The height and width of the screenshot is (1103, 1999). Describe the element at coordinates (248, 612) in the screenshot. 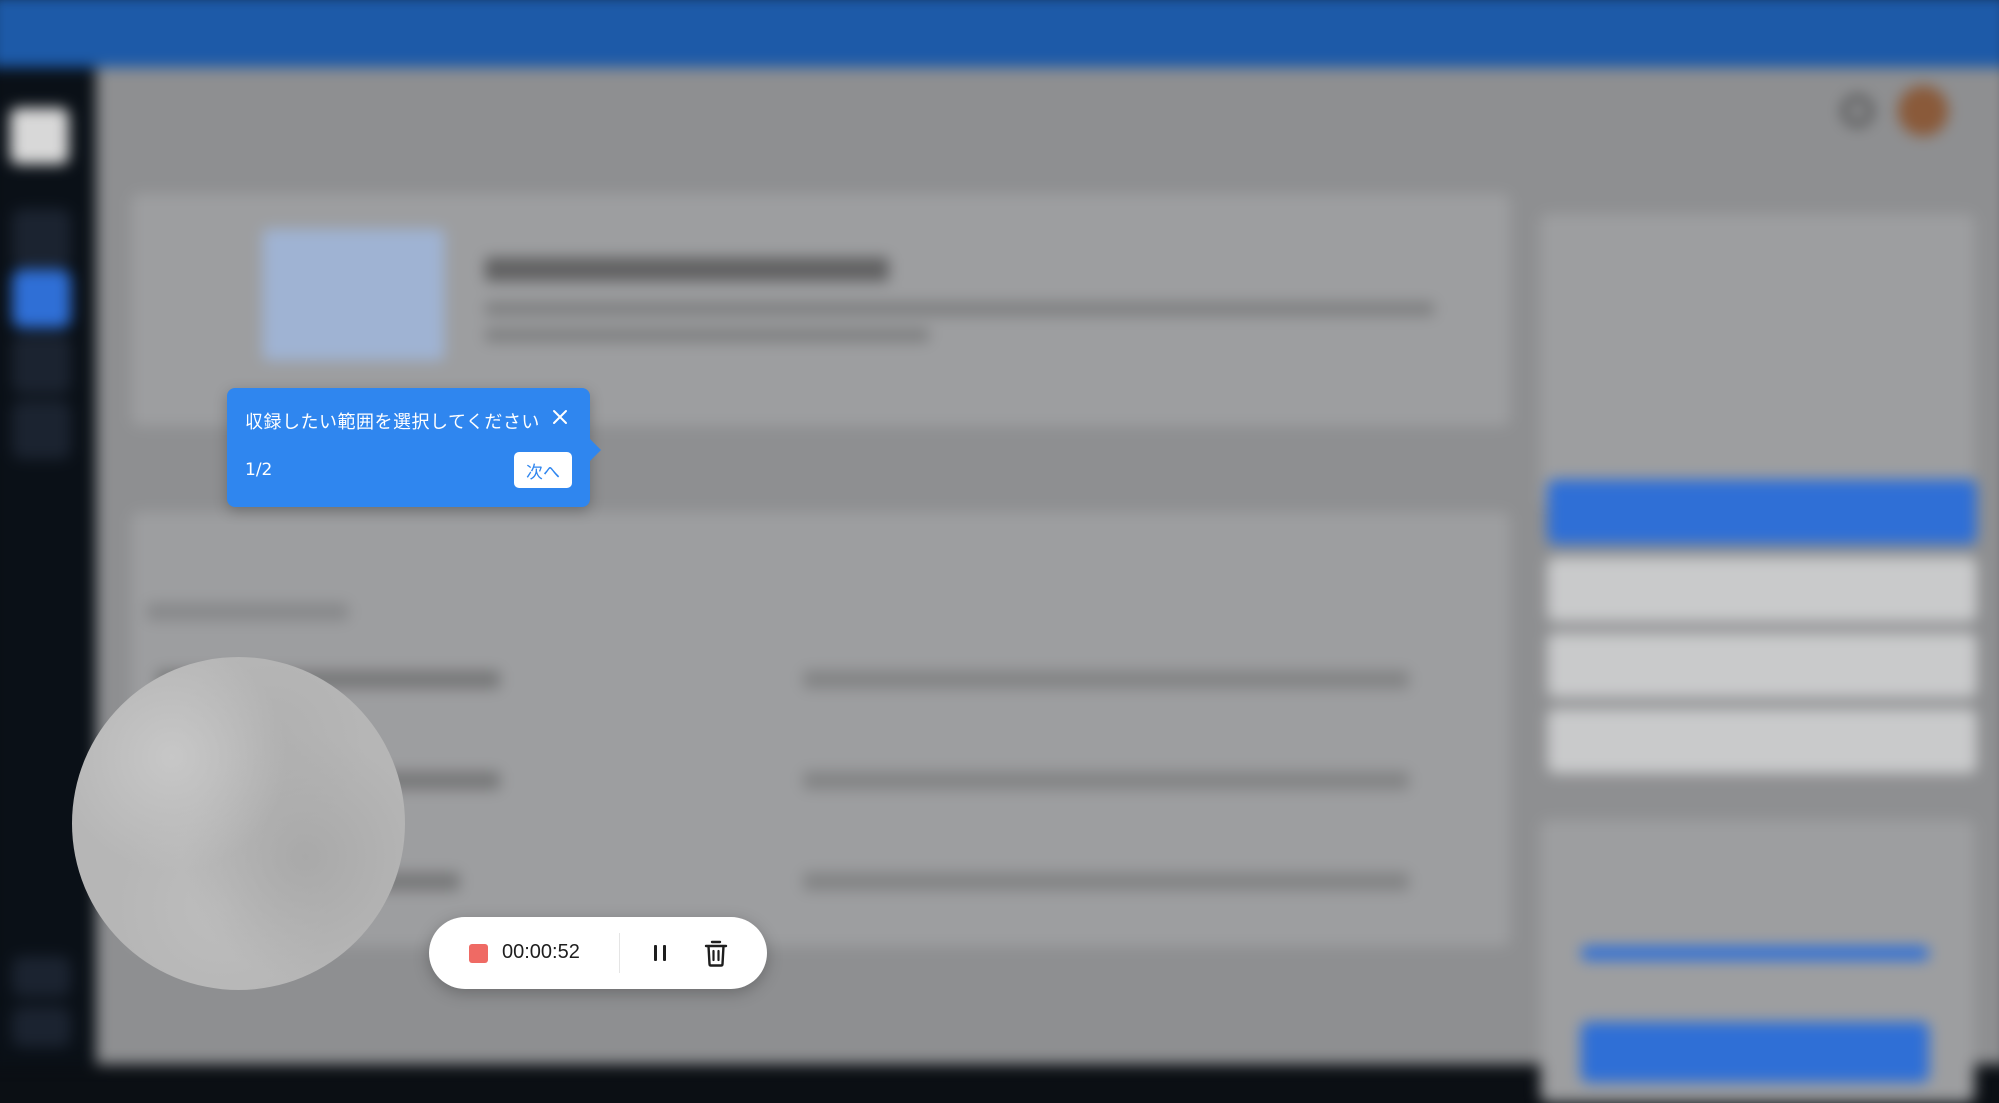

I see `table-header-blurred` at that location.